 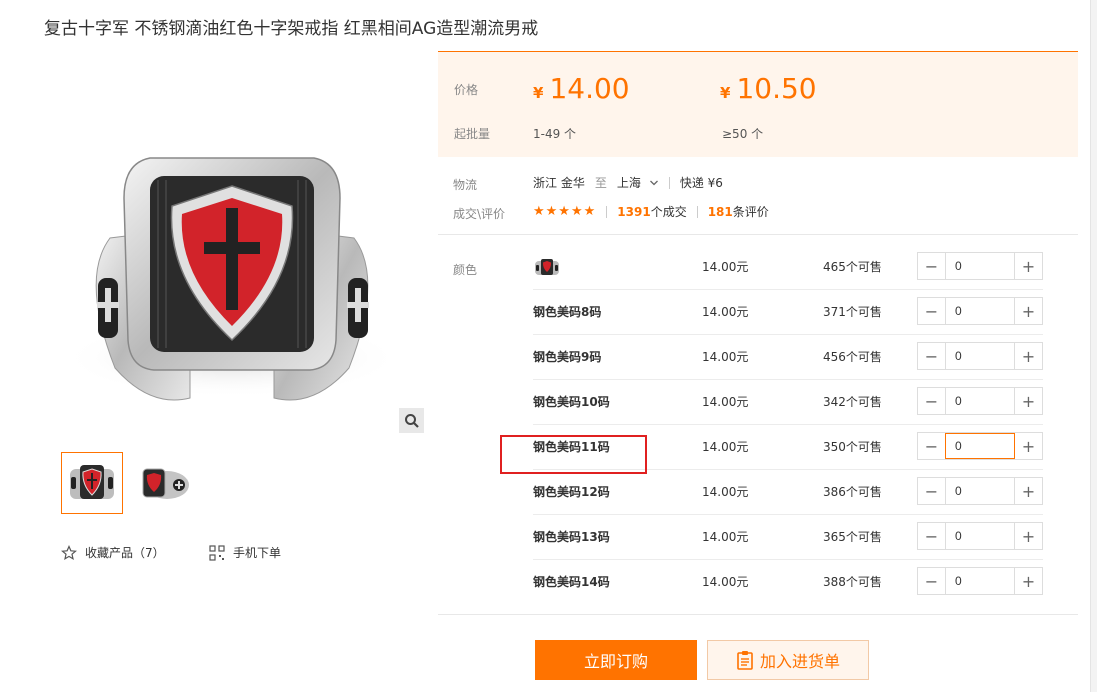 What do you see at coordinates (589, 88) in the screenshot?
I see `price-value: 14.00` at bounding box center [589, 88].